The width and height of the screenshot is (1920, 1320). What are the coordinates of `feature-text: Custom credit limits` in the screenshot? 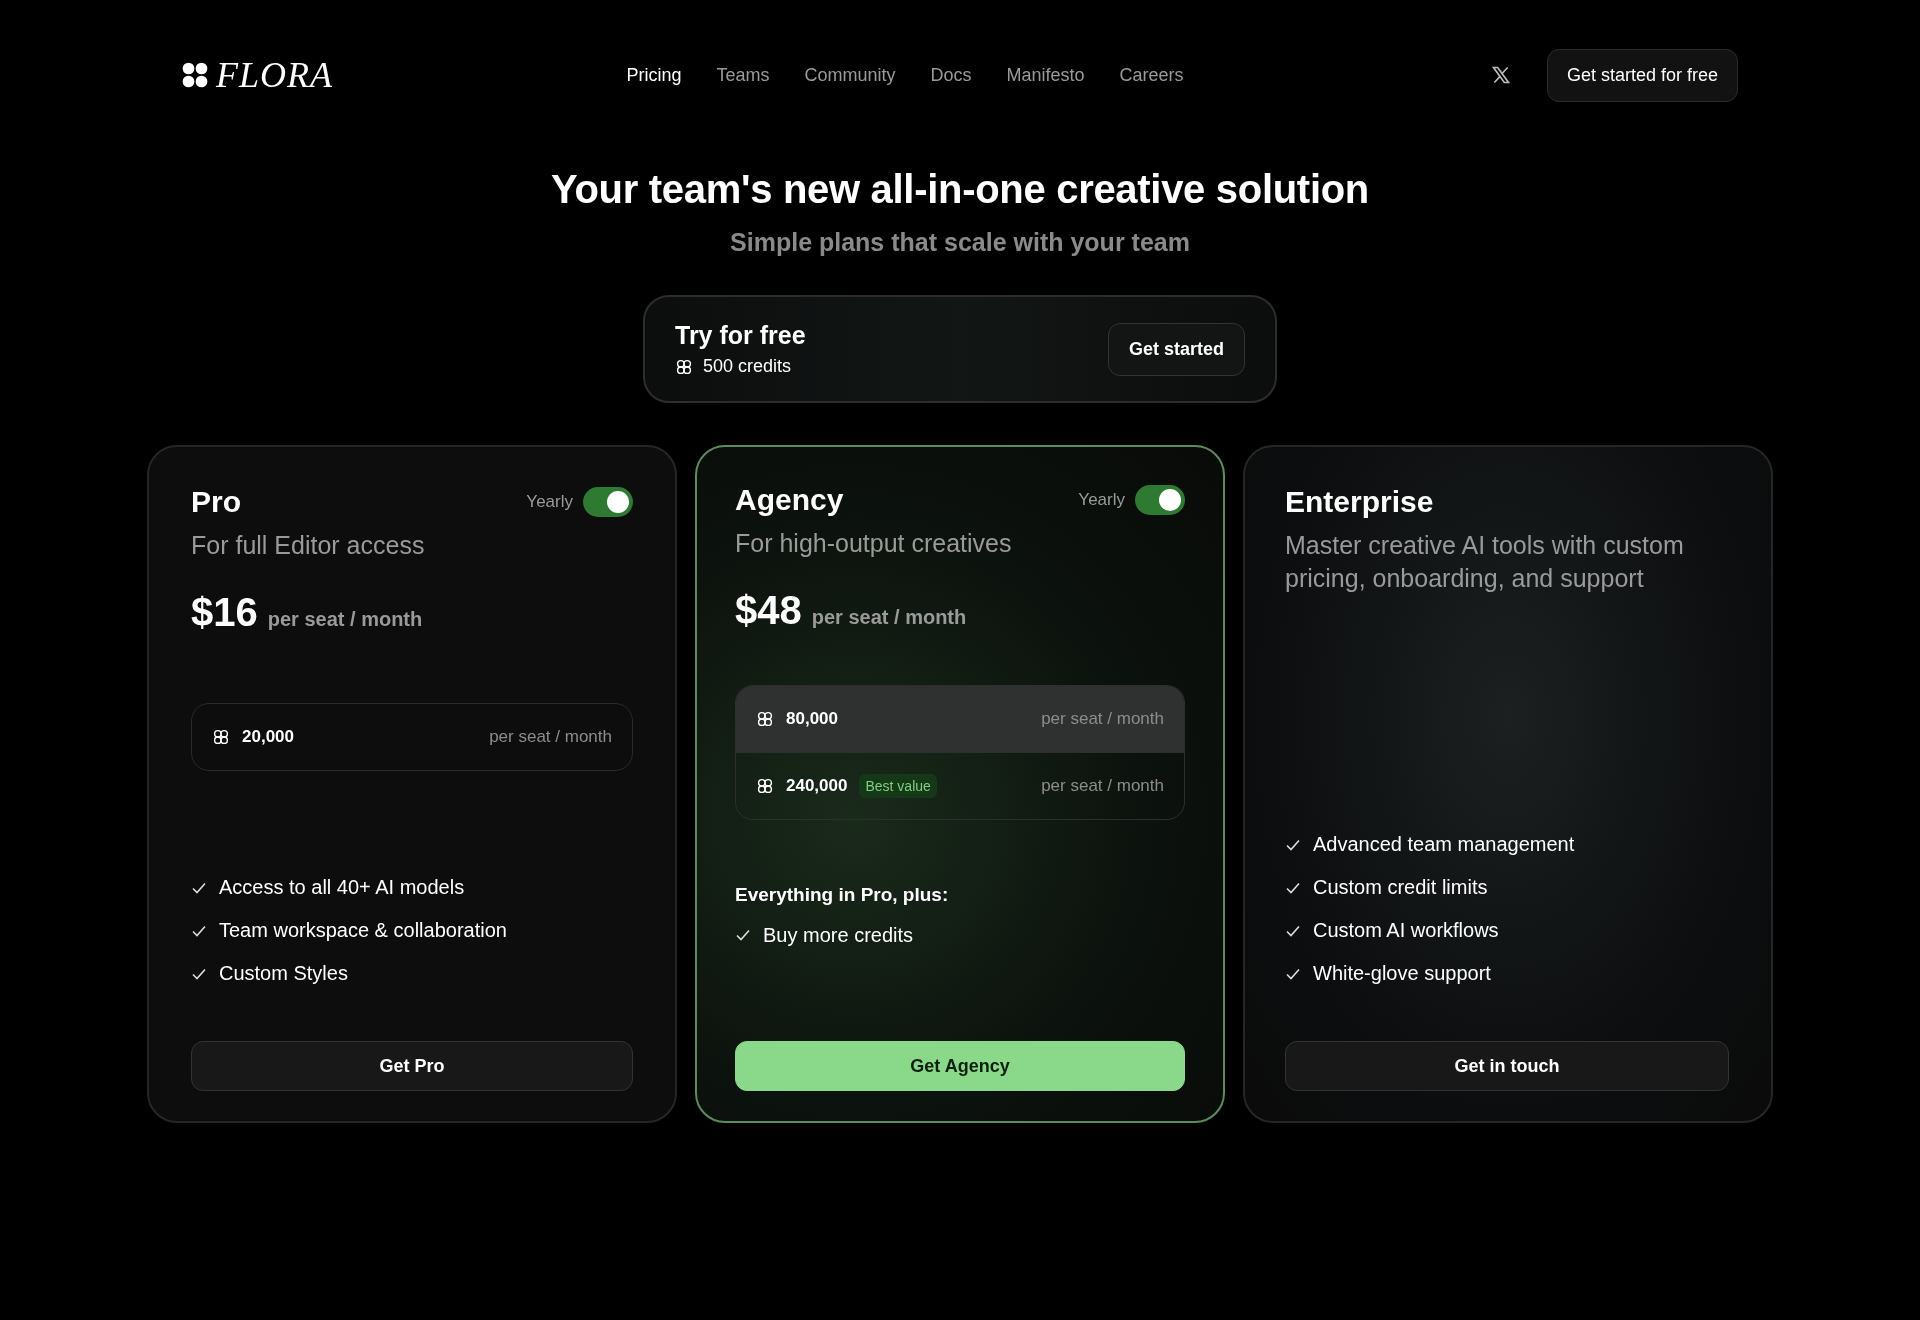 It's located at (1400, 887).